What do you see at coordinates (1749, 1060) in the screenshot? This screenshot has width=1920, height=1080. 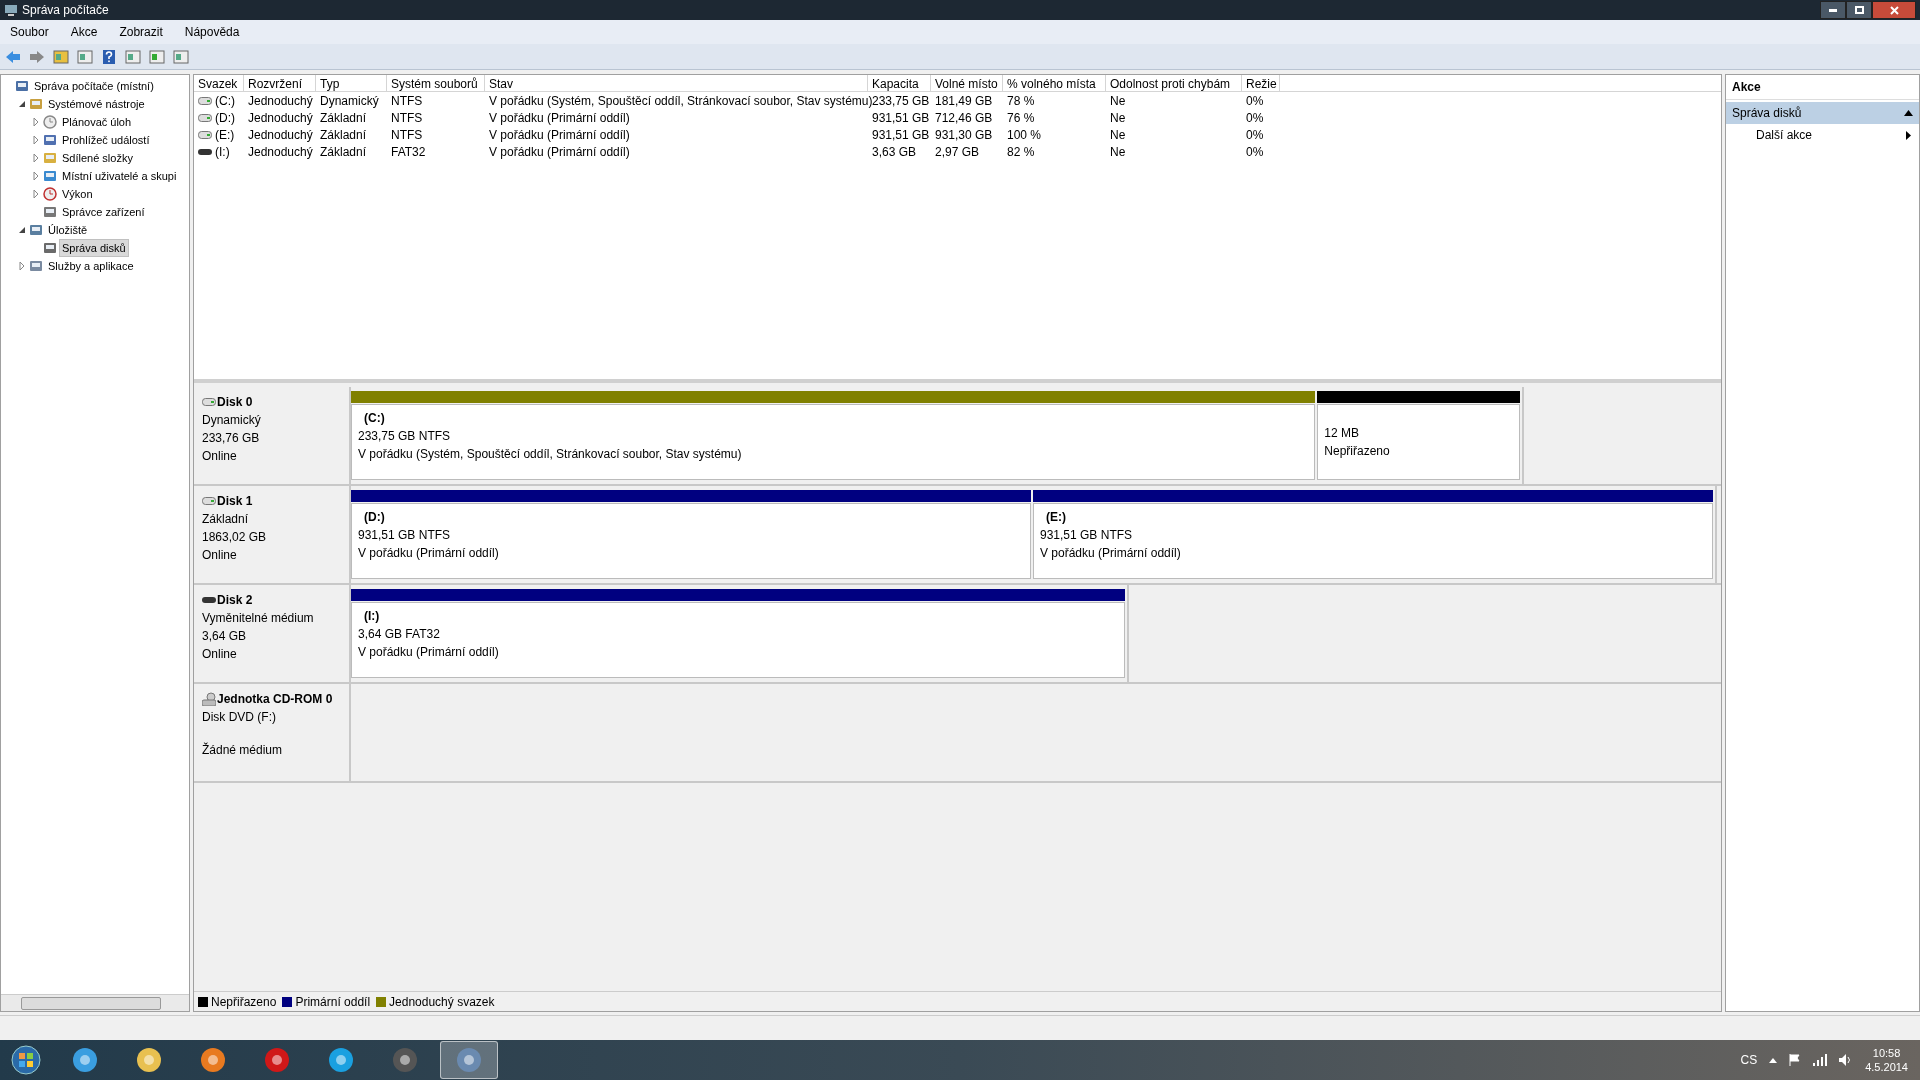 I see `language-indicator: CS` at bounding box center [1749, 1060].